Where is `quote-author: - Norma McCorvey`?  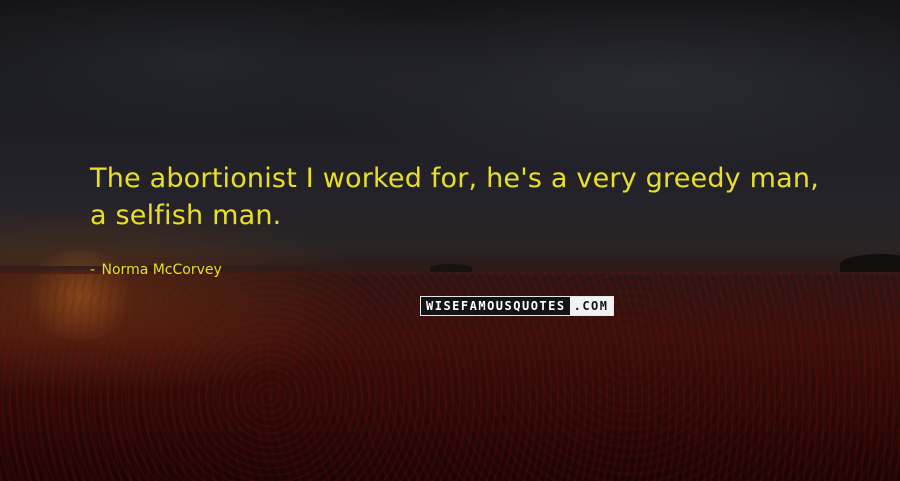
quote-author: - Norma McCorvey is located at coordinates (156, 270).